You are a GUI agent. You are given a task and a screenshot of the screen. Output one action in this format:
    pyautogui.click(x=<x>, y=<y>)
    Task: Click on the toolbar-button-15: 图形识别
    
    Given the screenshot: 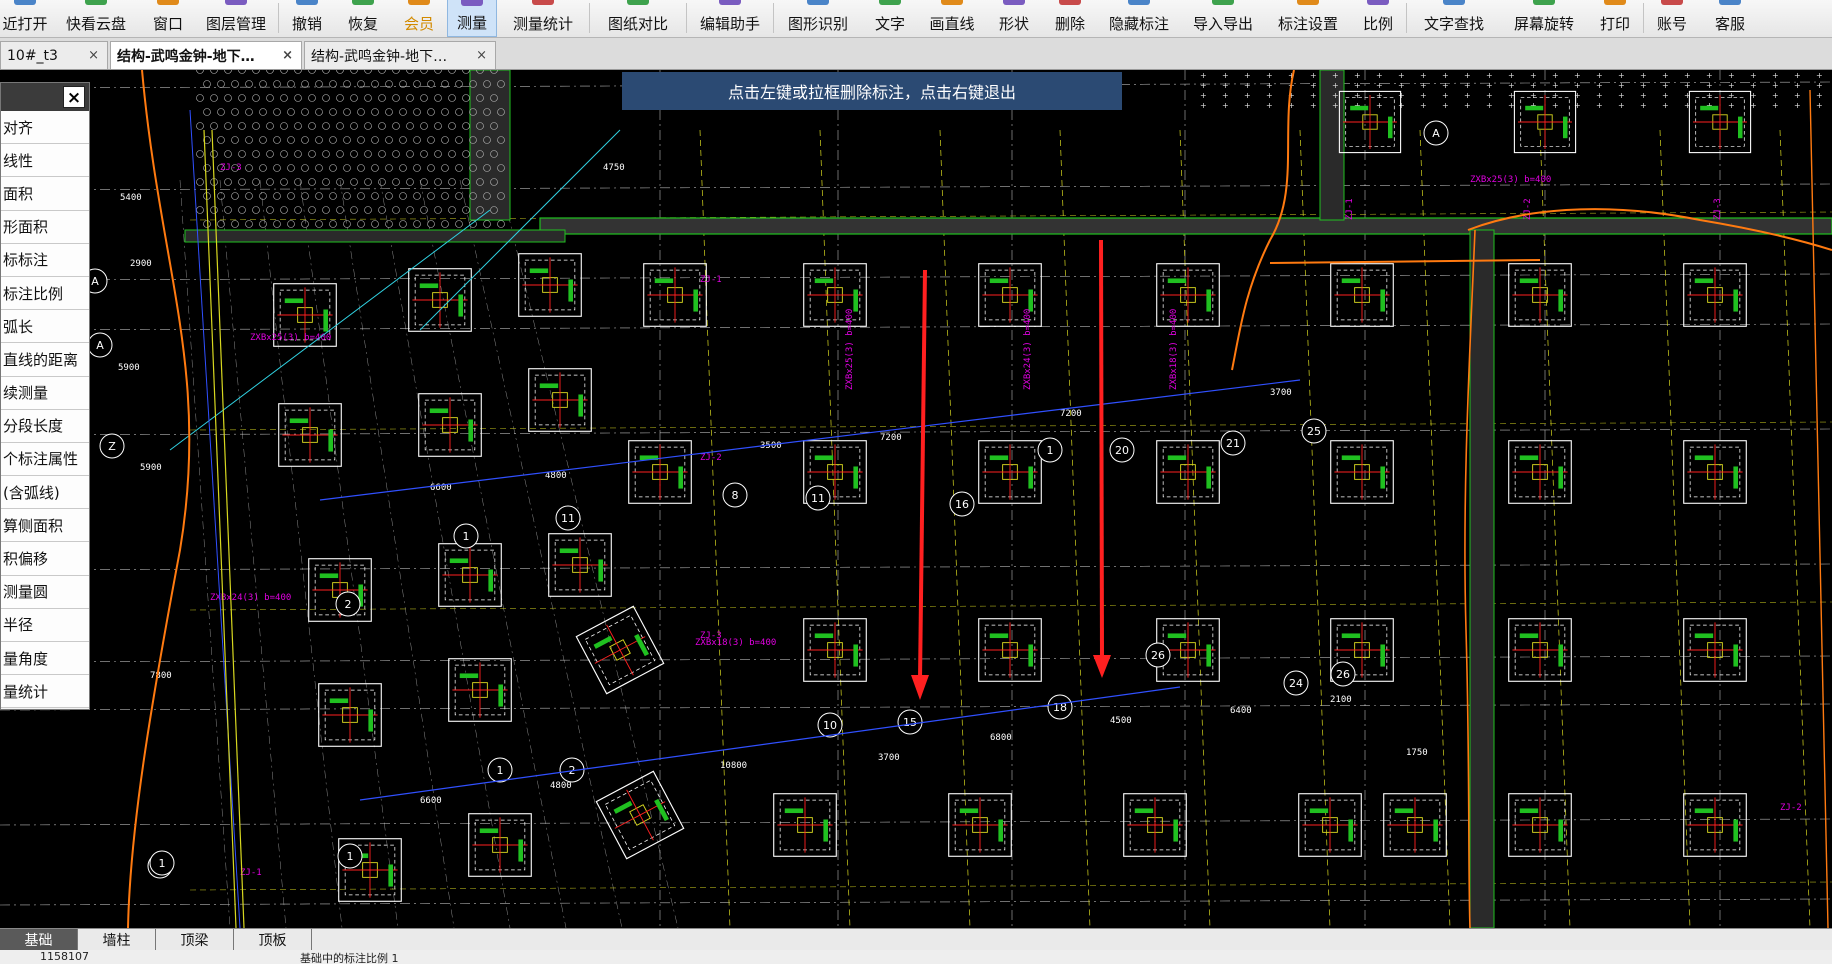 What is the action you would take?
    pyautogui.click(x=818, y=18)
    